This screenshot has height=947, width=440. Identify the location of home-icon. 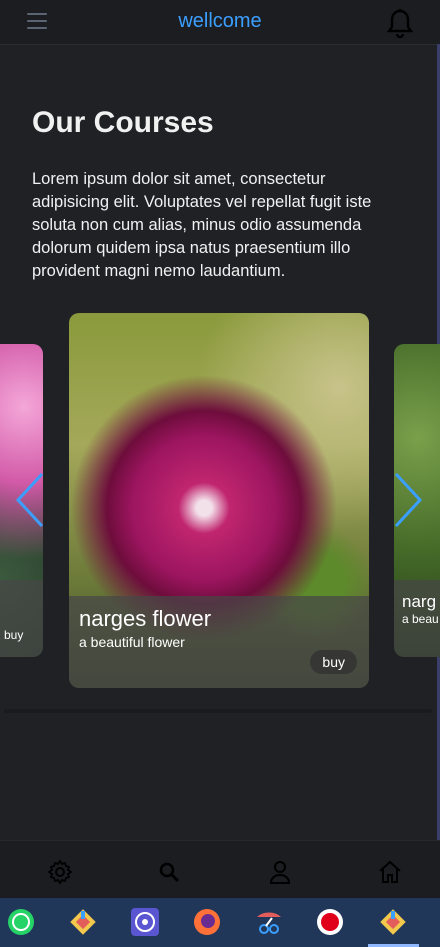
(390, 872).